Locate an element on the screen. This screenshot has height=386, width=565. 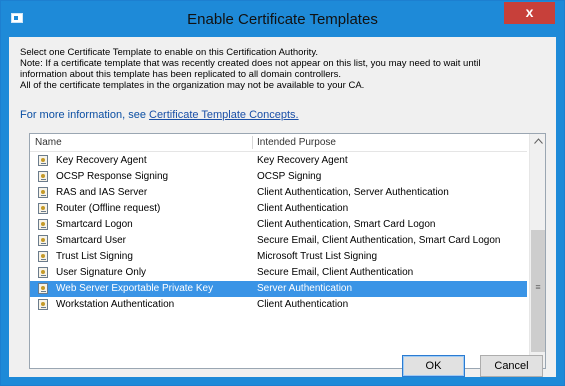
template-name: Router (Offline request) is located at coordinates (108, 208).